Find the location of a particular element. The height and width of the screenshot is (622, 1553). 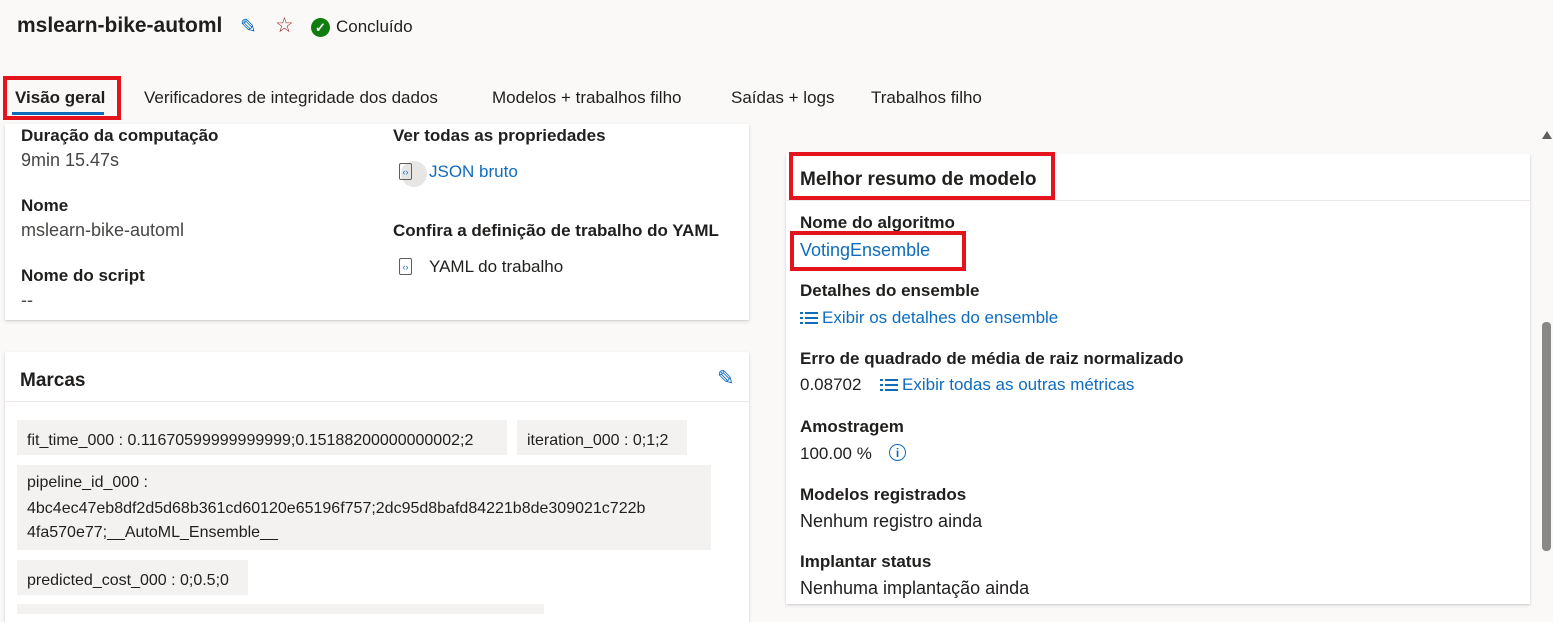

status-badge: ✓ Concluído is located at coordinates (362, 27).